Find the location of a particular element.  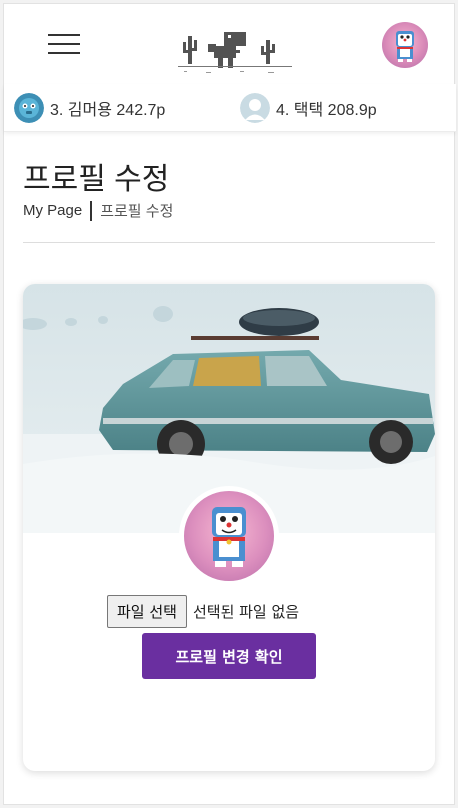

section-divider is located at coordinates (229, 242).